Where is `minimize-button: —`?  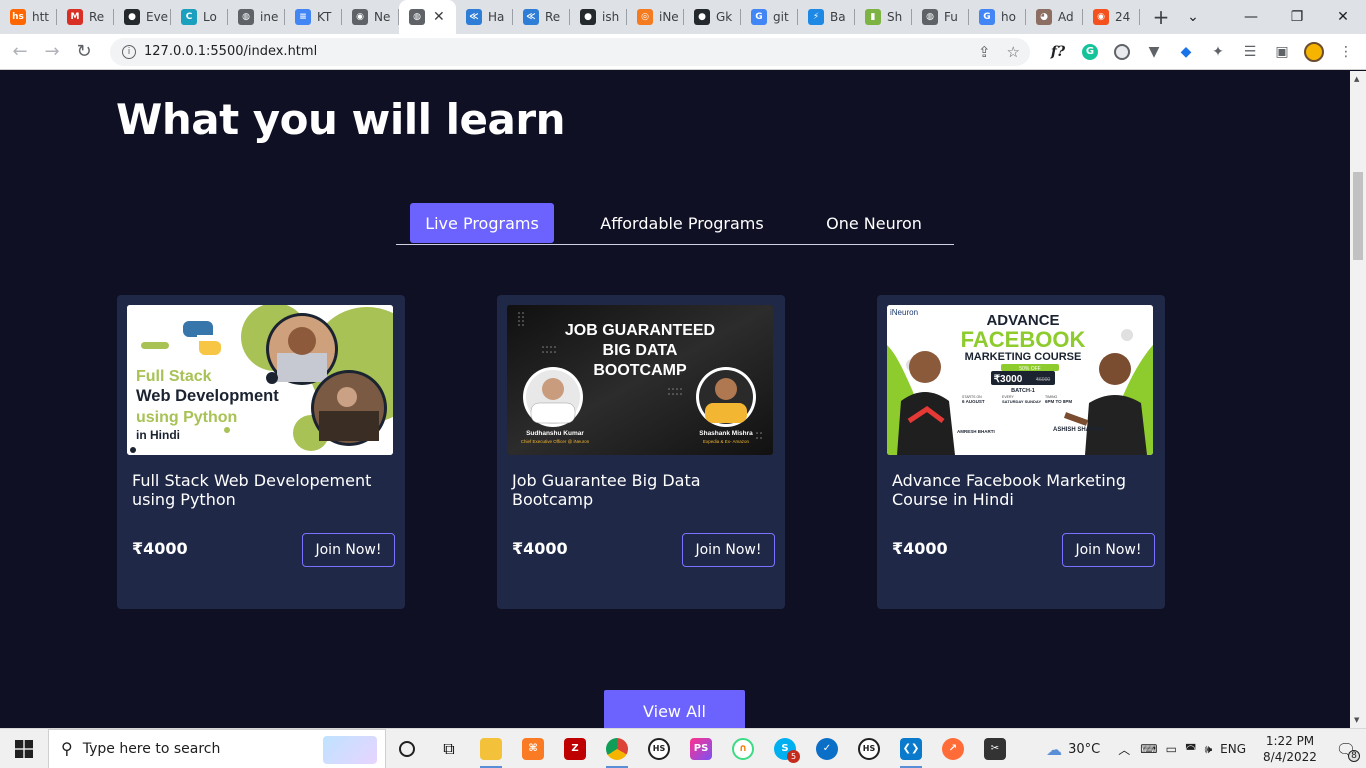 minimize-button: — is located at coordinates (1251, 17).